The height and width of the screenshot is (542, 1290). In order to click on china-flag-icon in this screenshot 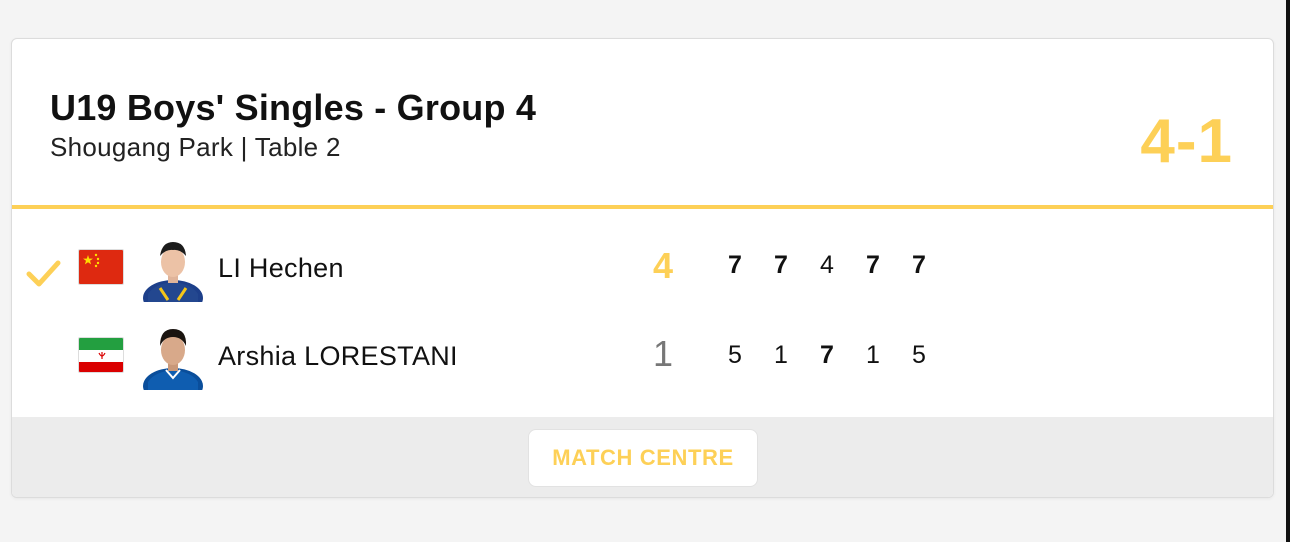, I will do `click(101, 267)`.